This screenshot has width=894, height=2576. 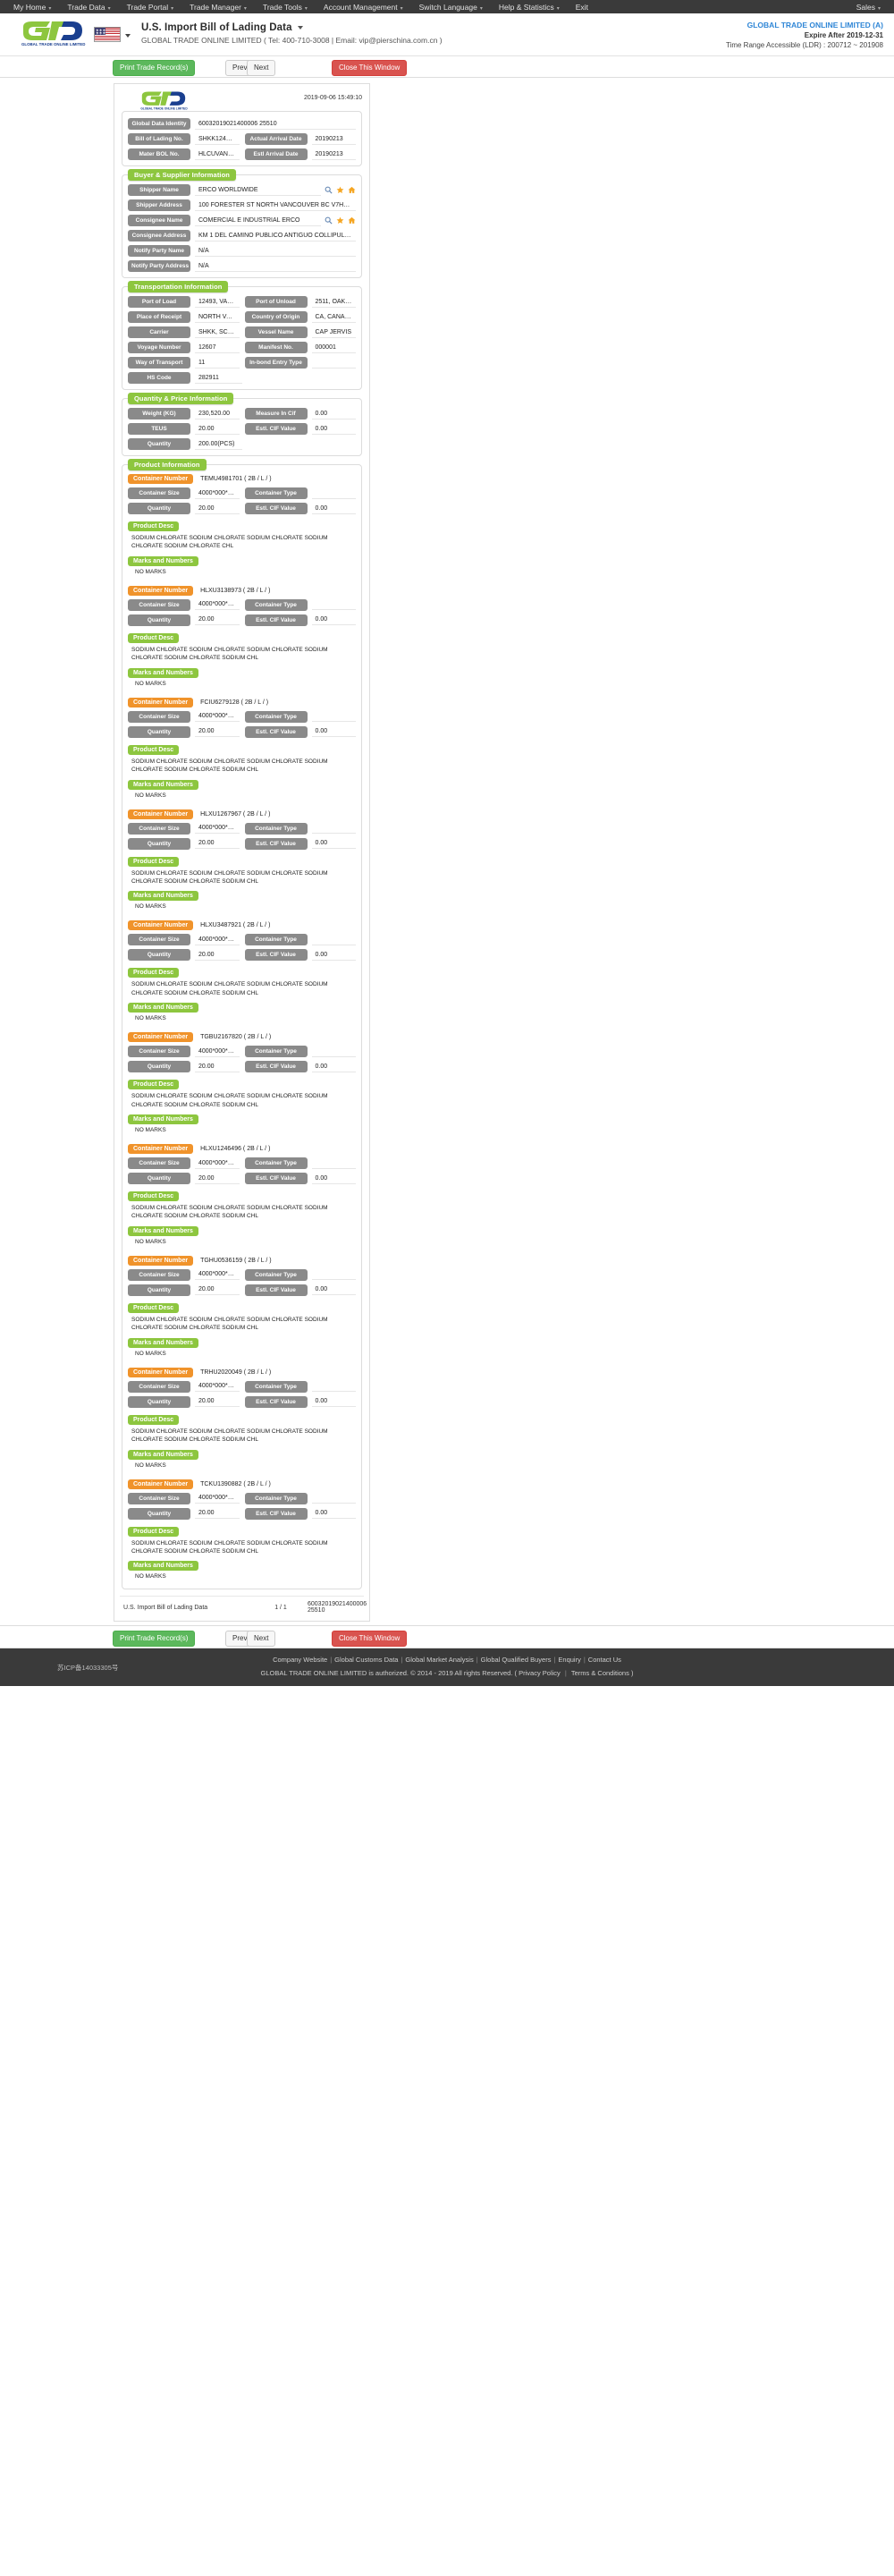 I want to click on footer-link-enquiry: Enquiry, so click(x=569, y=1660).